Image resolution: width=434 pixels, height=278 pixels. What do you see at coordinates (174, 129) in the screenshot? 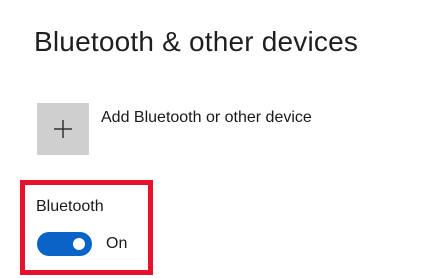
I see `add-device-button: Add Bluetooth or other device` at bounding box center [174, 129].